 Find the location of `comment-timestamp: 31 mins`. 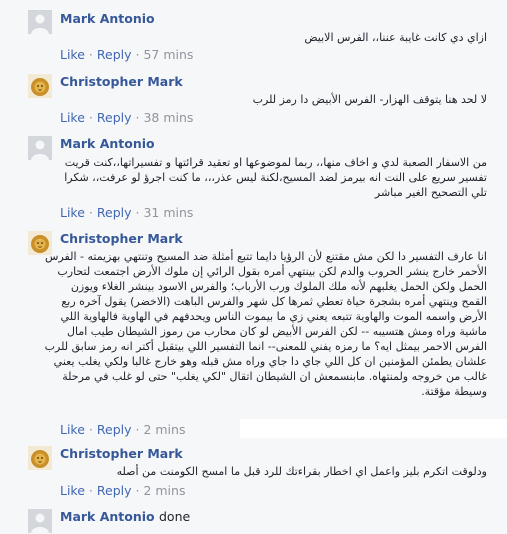

comment-timestamp: 31 mins is located at coordinates (168, 212).